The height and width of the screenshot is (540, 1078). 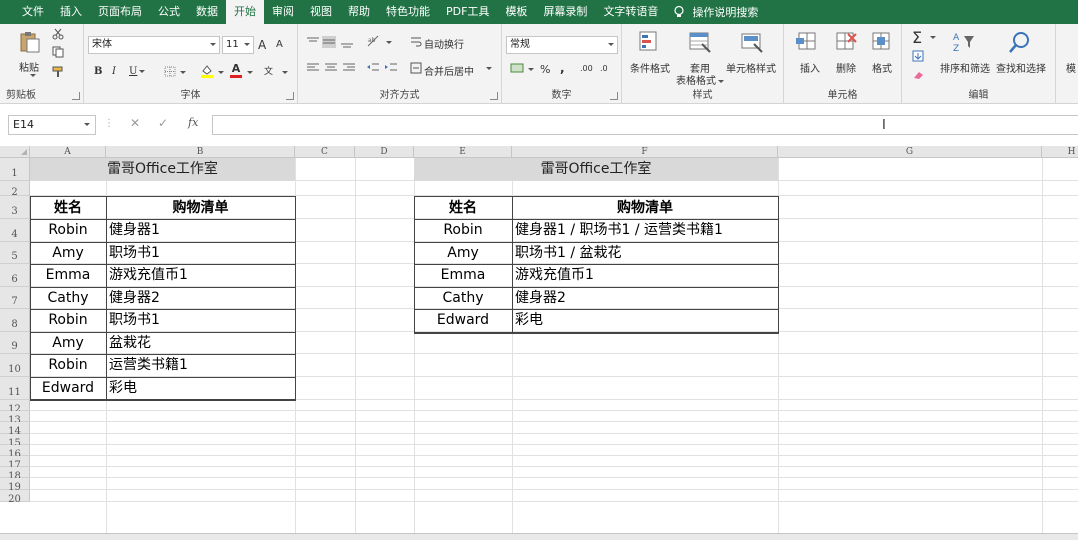 What do you see at coordinates (15, 298) in the screenshot?
I see `row-header: 7` at bounding box center [15, 298].